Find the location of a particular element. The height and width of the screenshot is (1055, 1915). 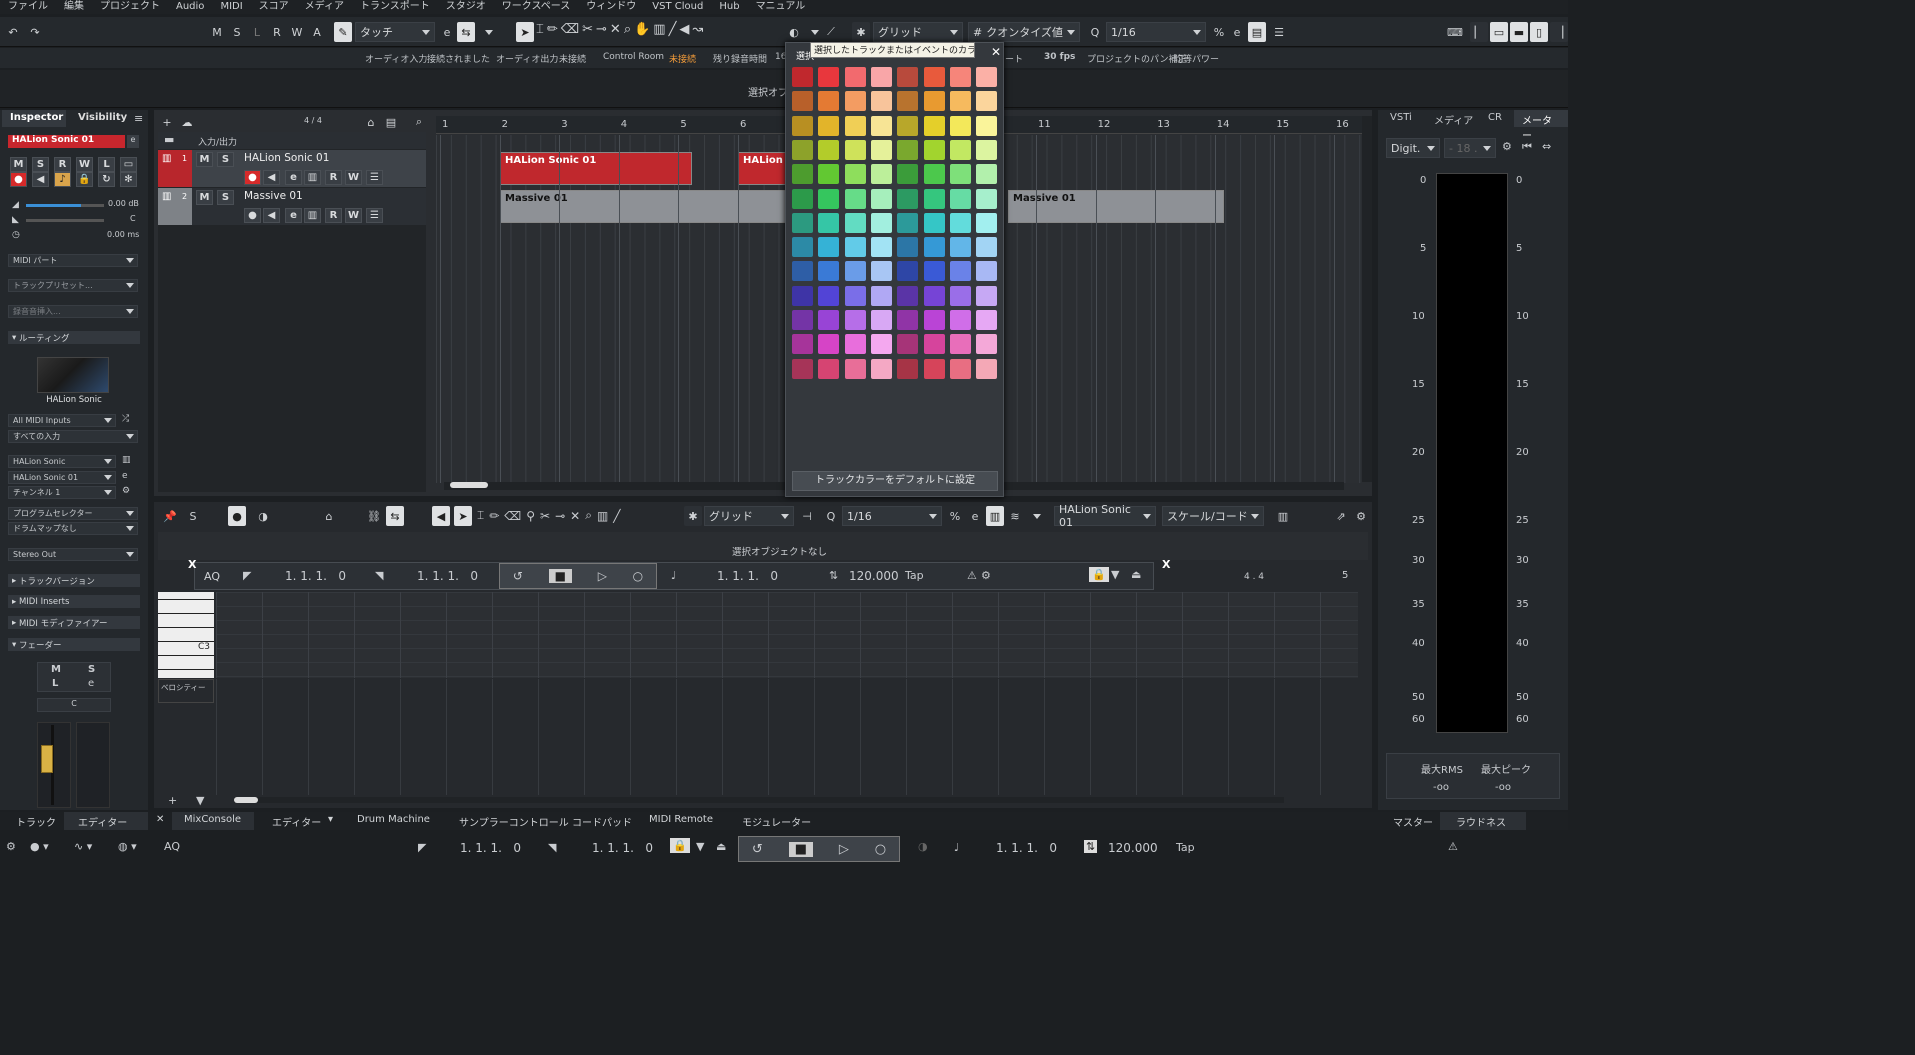

tap-button: Tap is located at coordinates (914, 575).